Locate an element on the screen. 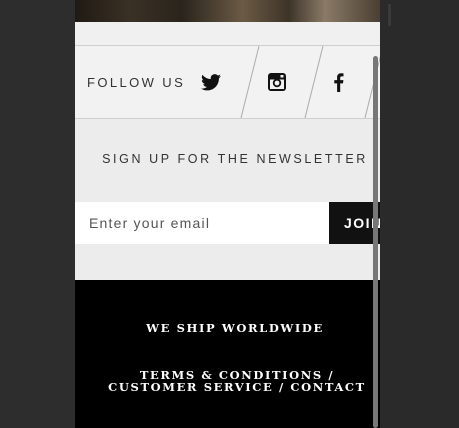 Image resolution: width=459 pixels, height=428 pixels. contact-link: CONTACT is located at coordinates (327, 387).